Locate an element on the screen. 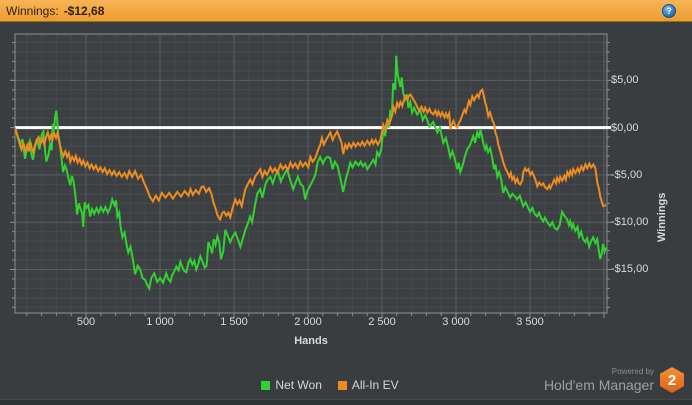  footer-strip is located at coordinates (346, 402).